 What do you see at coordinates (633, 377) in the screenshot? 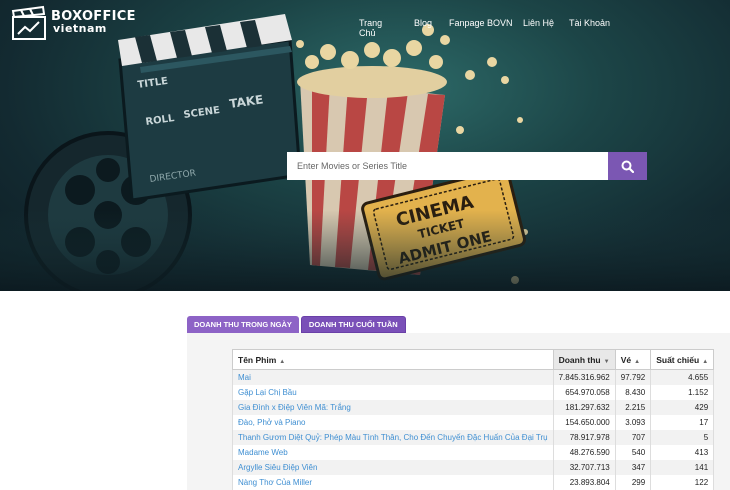
I see `tickets-cell: 97.792` at bounding box center [633, 377].